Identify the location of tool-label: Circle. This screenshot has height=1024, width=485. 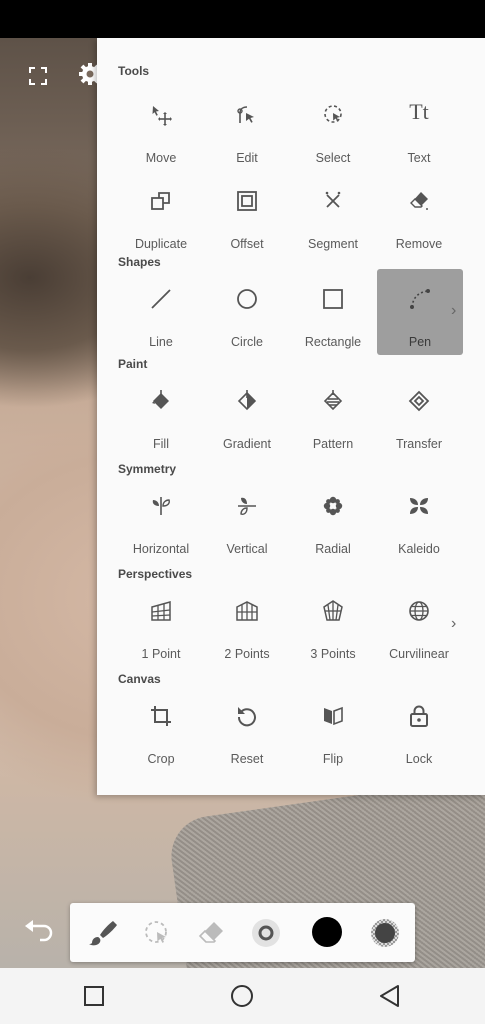
(247, 342).